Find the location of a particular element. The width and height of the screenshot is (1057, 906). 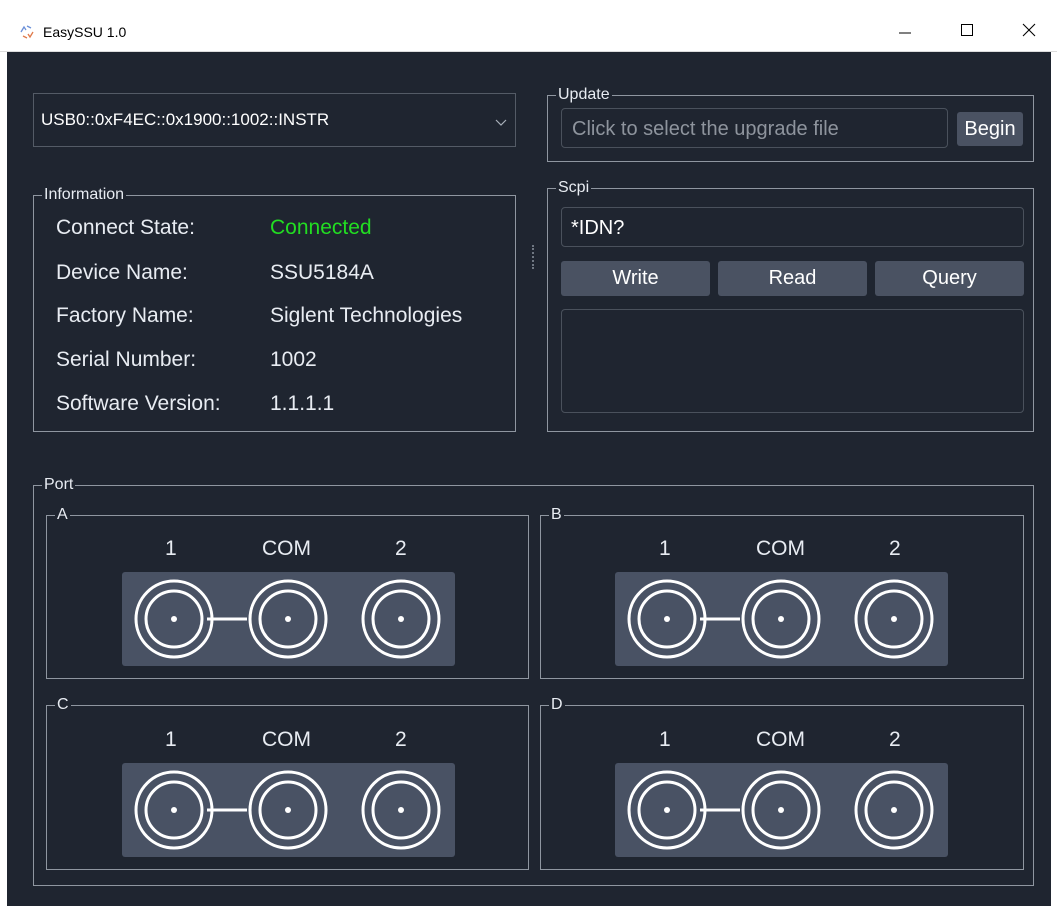

factory-name-value: Siglent Technologies is located at coordinates (366, 315).